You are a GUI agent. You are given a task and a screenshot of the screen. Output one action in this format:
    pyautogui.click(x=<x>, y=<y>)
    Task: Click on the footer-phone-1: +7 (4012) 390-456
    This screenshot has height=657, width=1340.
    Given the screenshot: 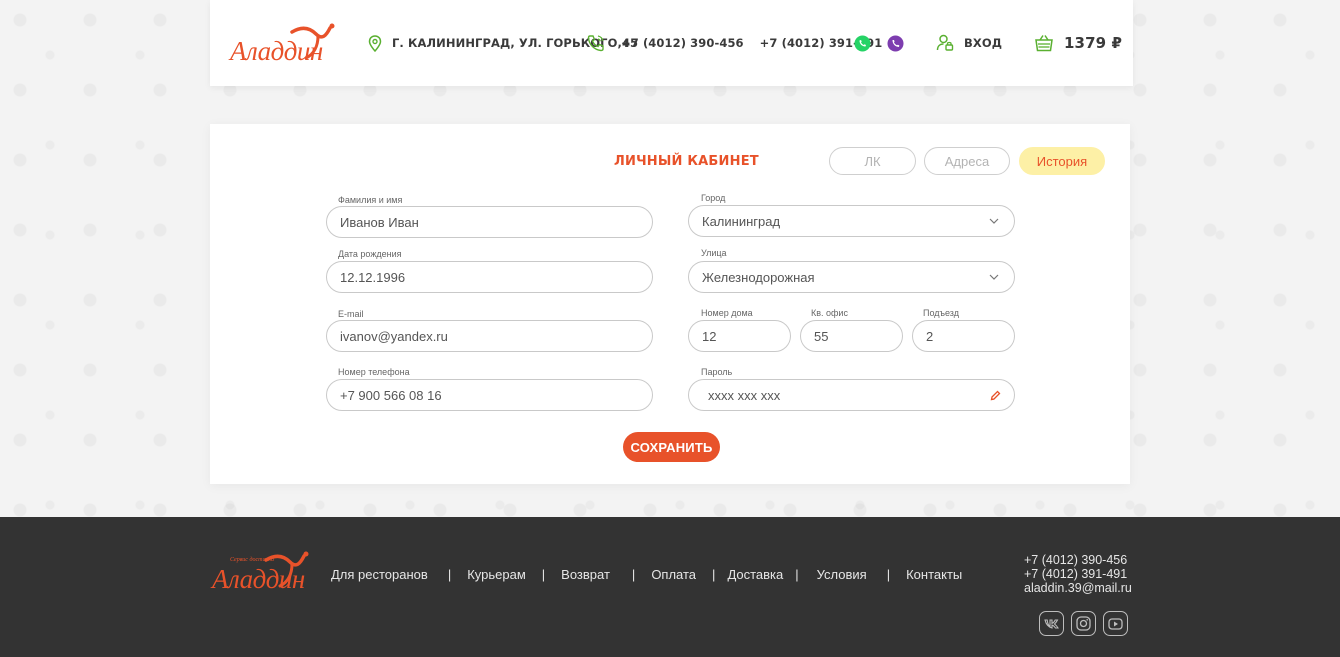 What is the action you would take?
    pyautogui.click(x=1078, y=560)
    